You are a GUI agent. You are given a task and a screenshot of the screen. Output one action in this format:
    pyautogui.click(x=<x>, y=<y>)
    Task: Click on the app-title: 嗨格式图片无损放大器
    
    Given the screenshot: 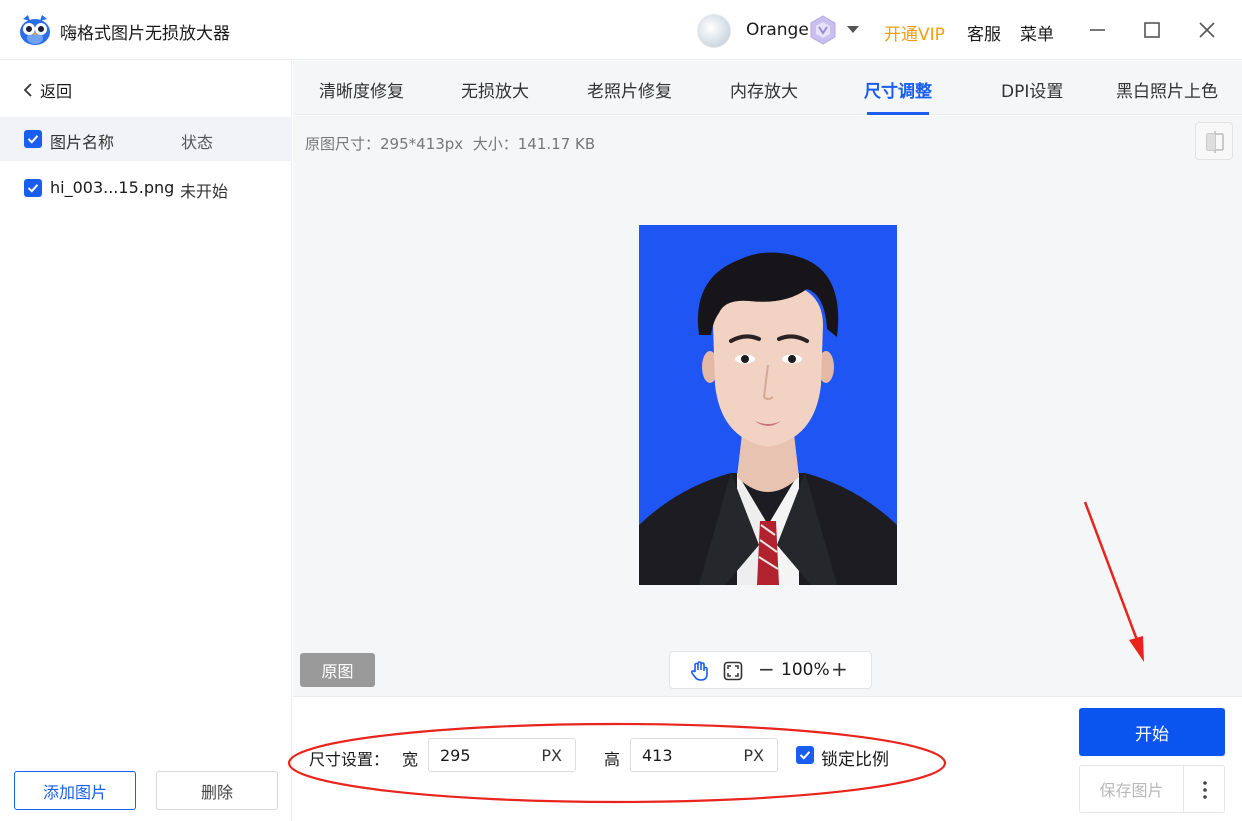 What is the action you would take?
    pyautogui.click(x=145, y=34)
    